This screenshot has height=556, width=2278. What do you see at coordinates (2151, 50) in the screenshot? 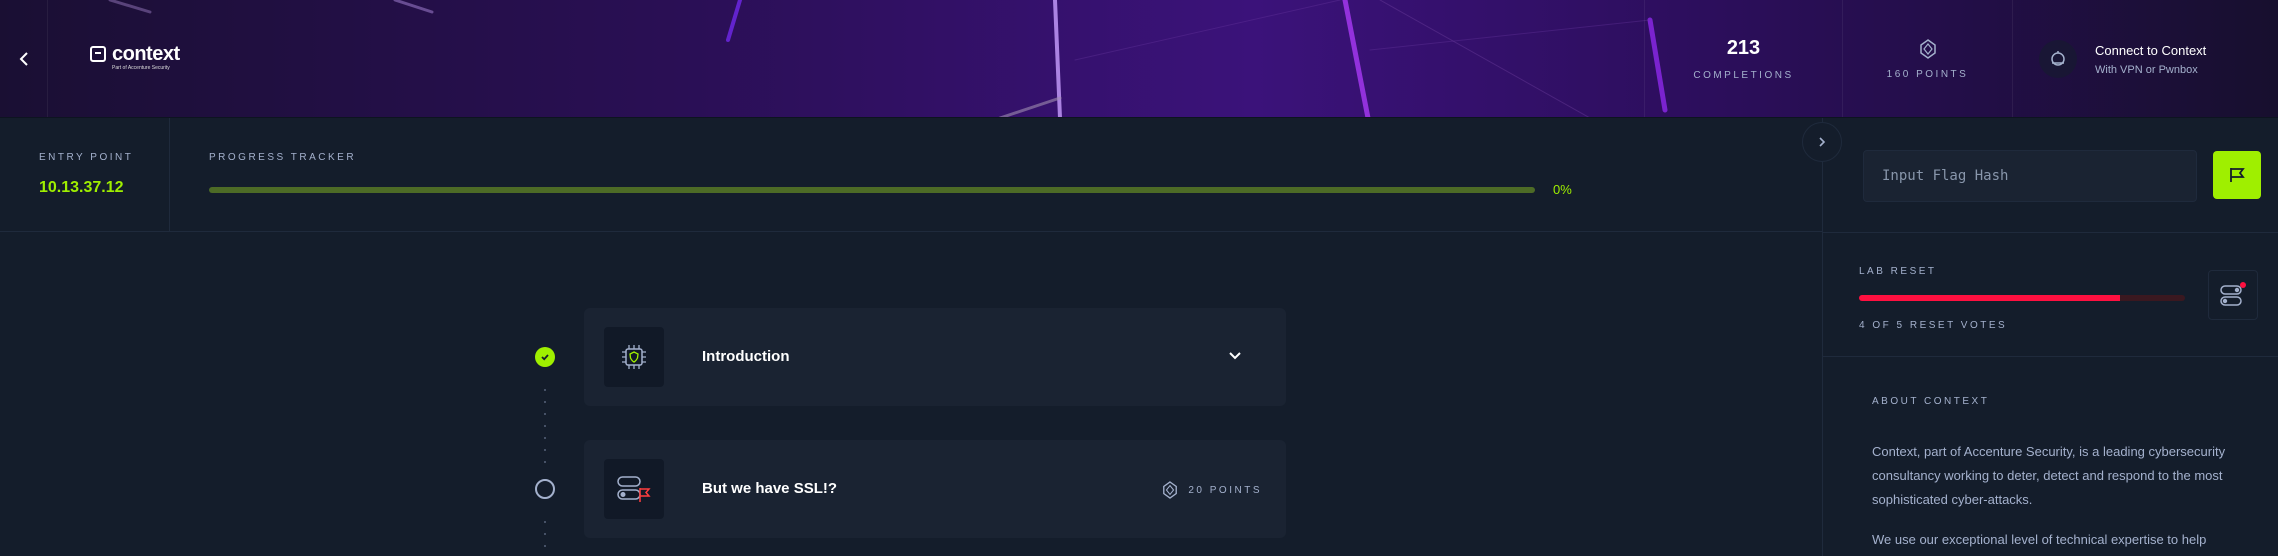
I see `connect-title: Connect to Context` at bounding box center [2151, 50].